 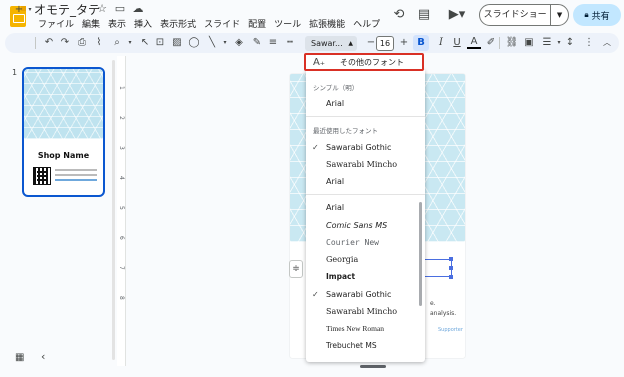 What do you see at coordinates (420, 254) in the screenshot?
I see `menu-scrollbar` at bounding box center [420, 254].